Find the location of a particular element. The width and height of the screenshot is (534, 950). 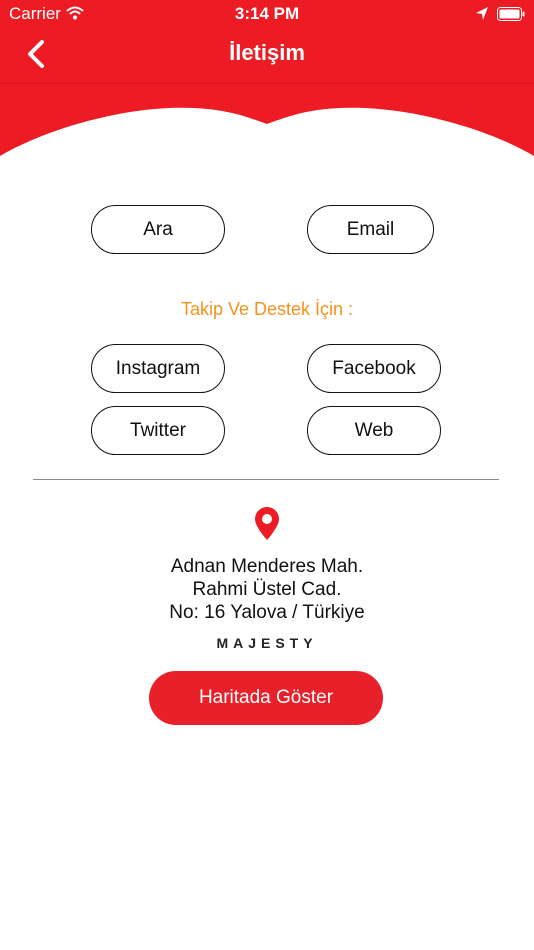

battery-icon is located at coordinates (511, 16).